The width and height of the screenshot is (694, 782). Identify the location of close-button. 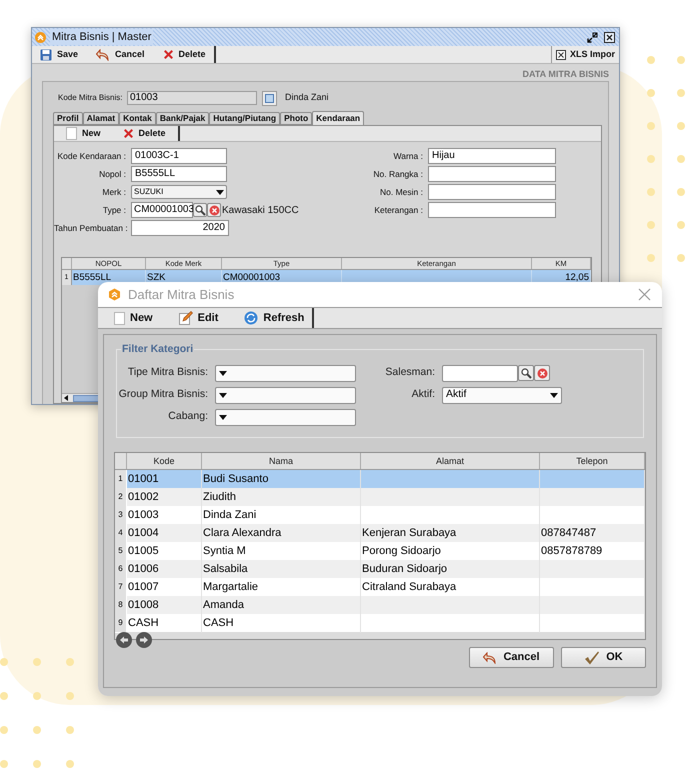
(609, 37).